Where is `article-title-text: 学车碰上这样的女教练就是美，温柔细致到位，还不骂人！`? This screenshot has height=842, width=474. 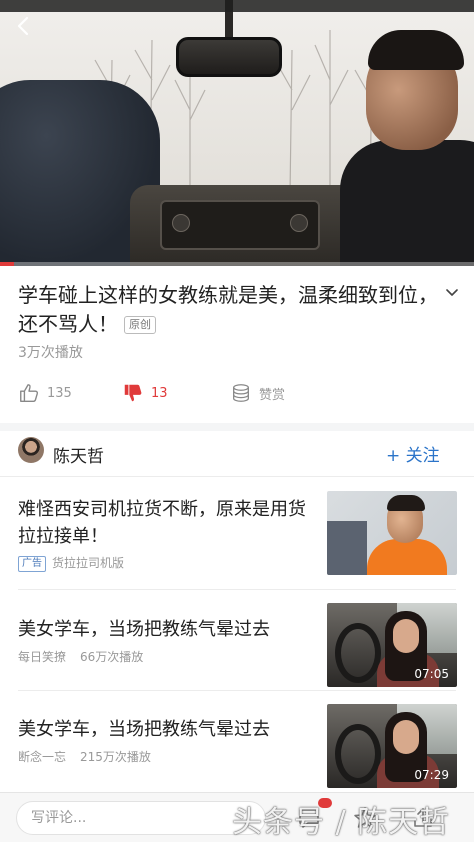 article-title-text: 学车碰上这样的女教练就是美，温柔细致到位，还不骂人！ is located at coordinates (228, 309).